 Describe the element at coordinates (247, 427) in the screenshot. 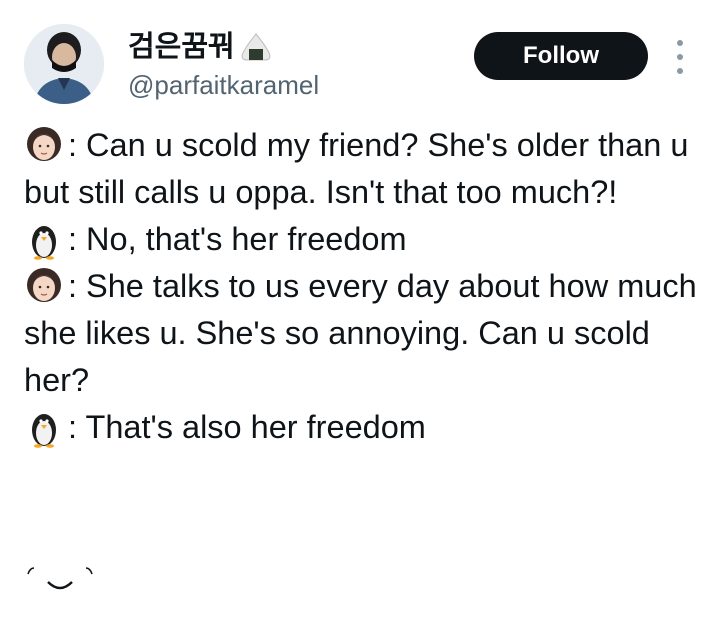

I see `tweet-line-text: : That's also her freedom` at that location.